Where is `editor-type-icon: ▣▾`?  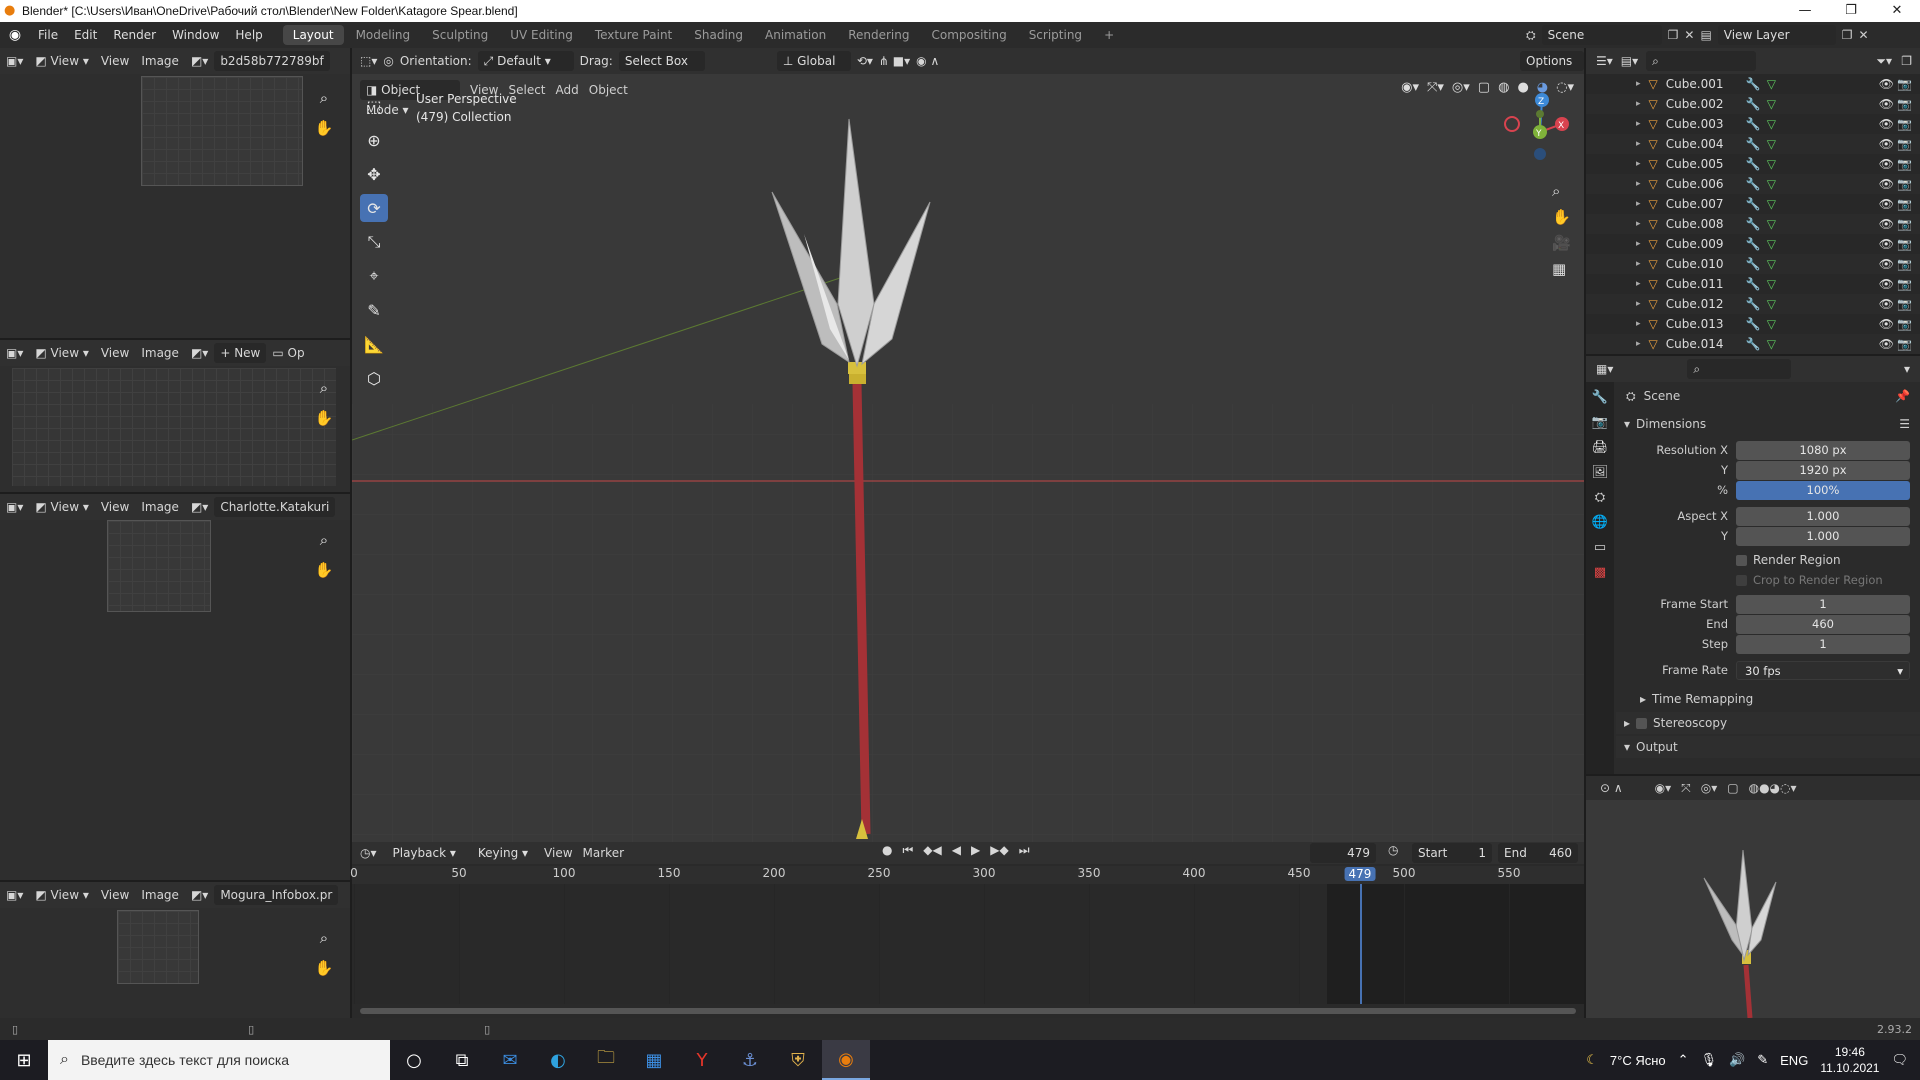
editor-type-icon: ▣▾ is located at coordinates (14, 353).